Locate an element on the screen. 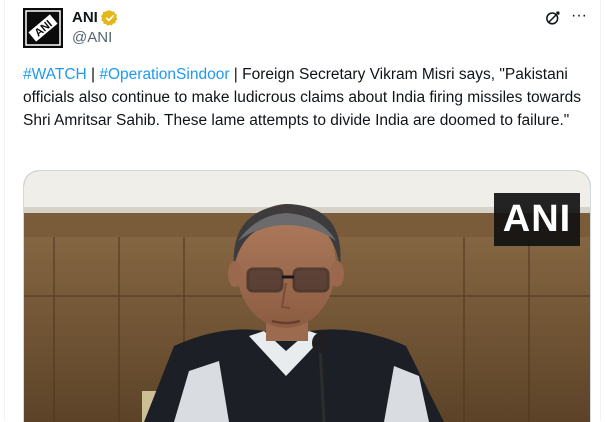  verified-badge-icon is located at coordinates (109, 18).